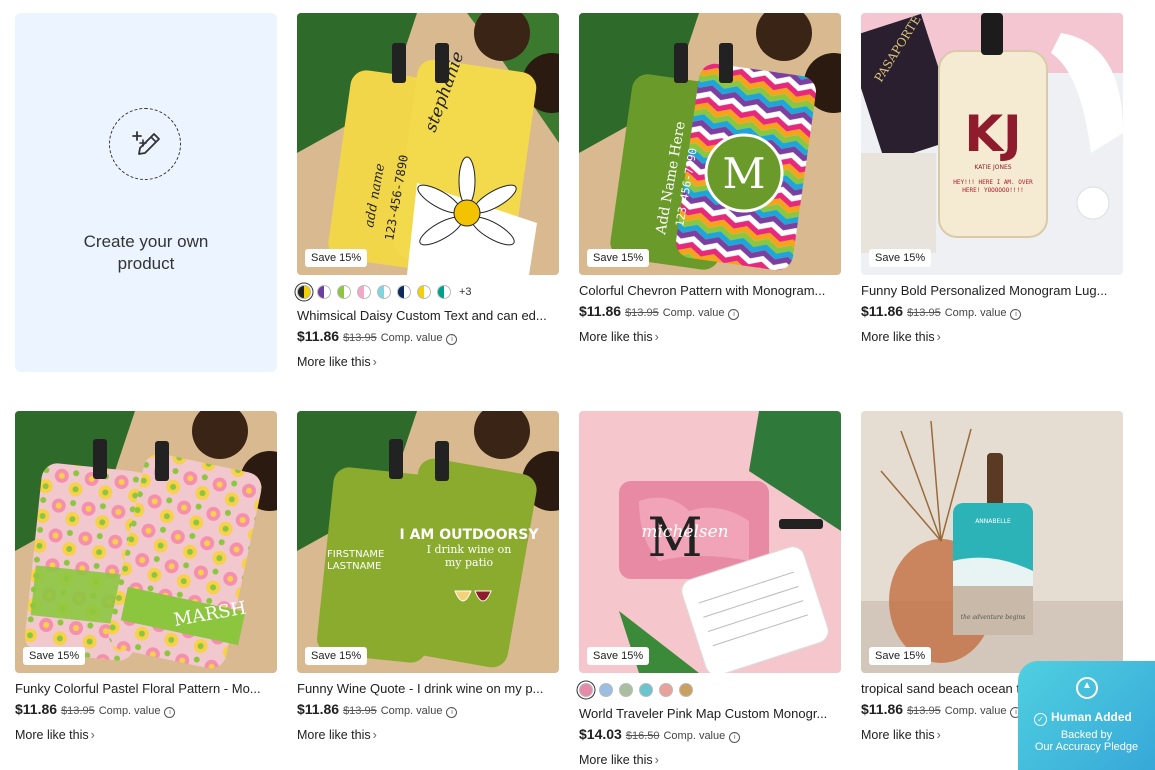 The height and width of the screenshot is (770, 1155). I want to click on art-kj-monogram: KJ, so click(992, 134).